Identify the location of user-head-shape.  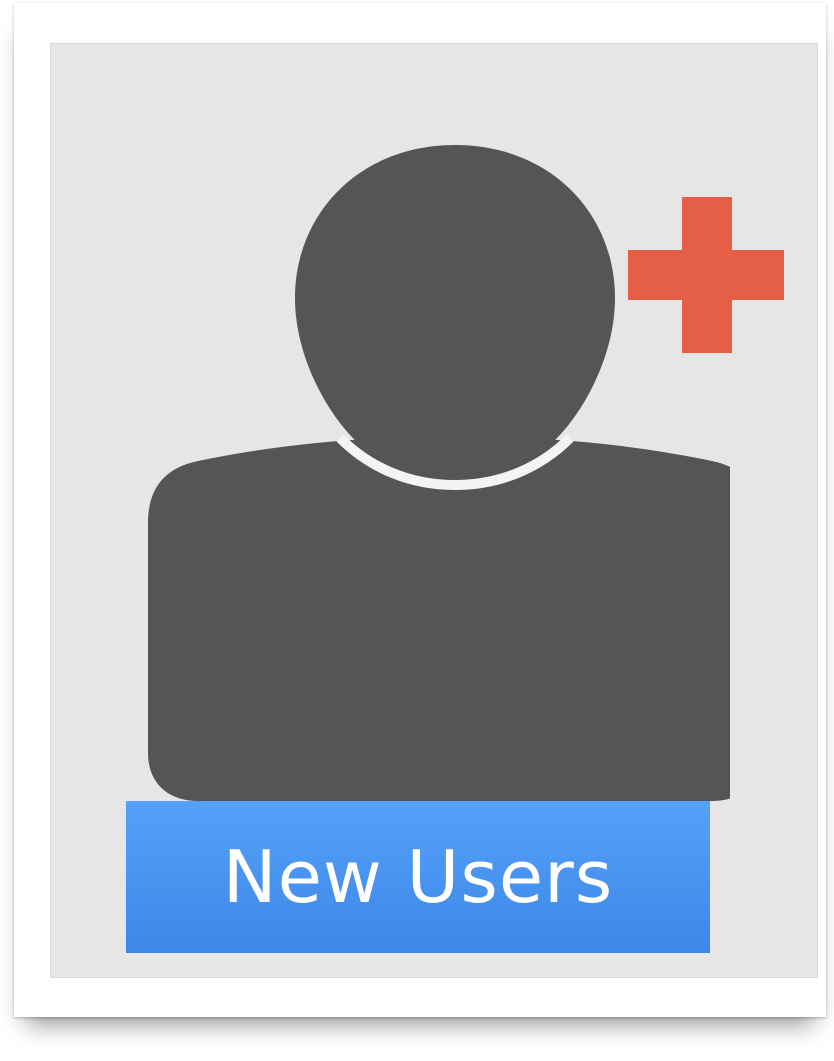
(455, 312).